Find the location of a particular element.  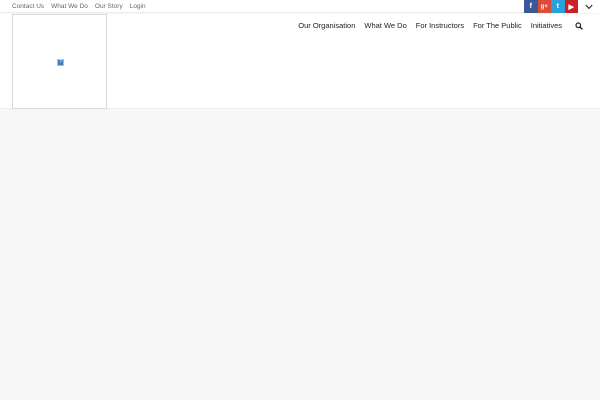

chevron-down-icon is located at coordinates (589, 6).